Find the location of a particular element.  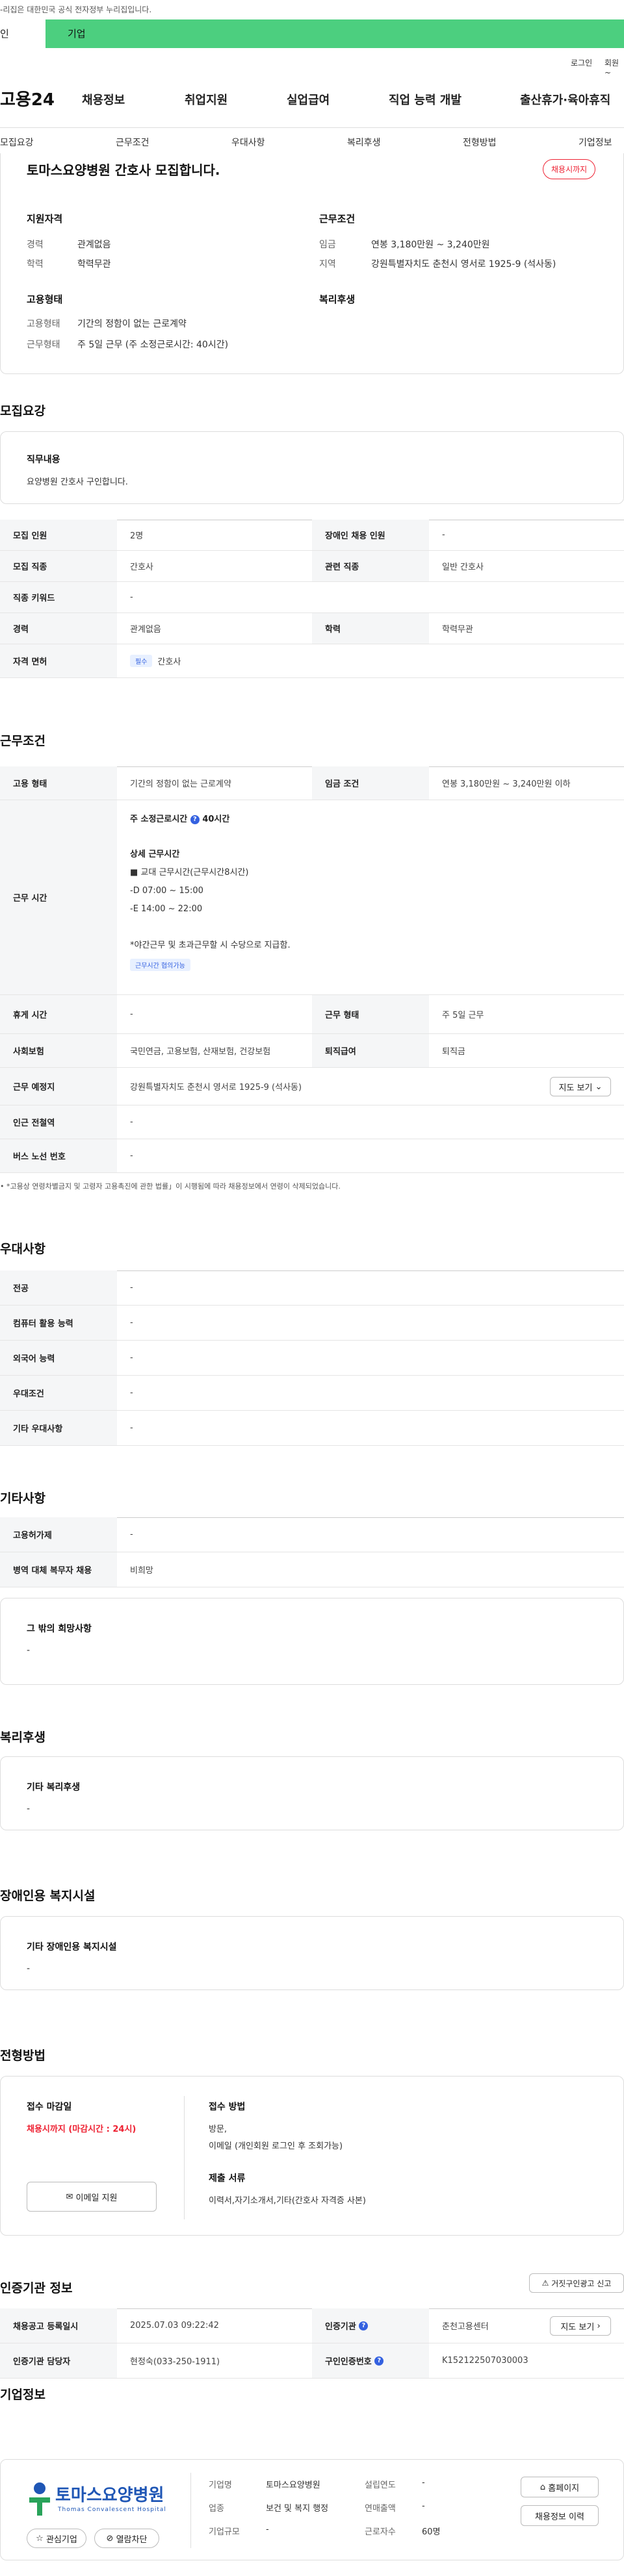

email-apply-button: ✉ 이메일 지원 is located at coordinates (92, 2197).